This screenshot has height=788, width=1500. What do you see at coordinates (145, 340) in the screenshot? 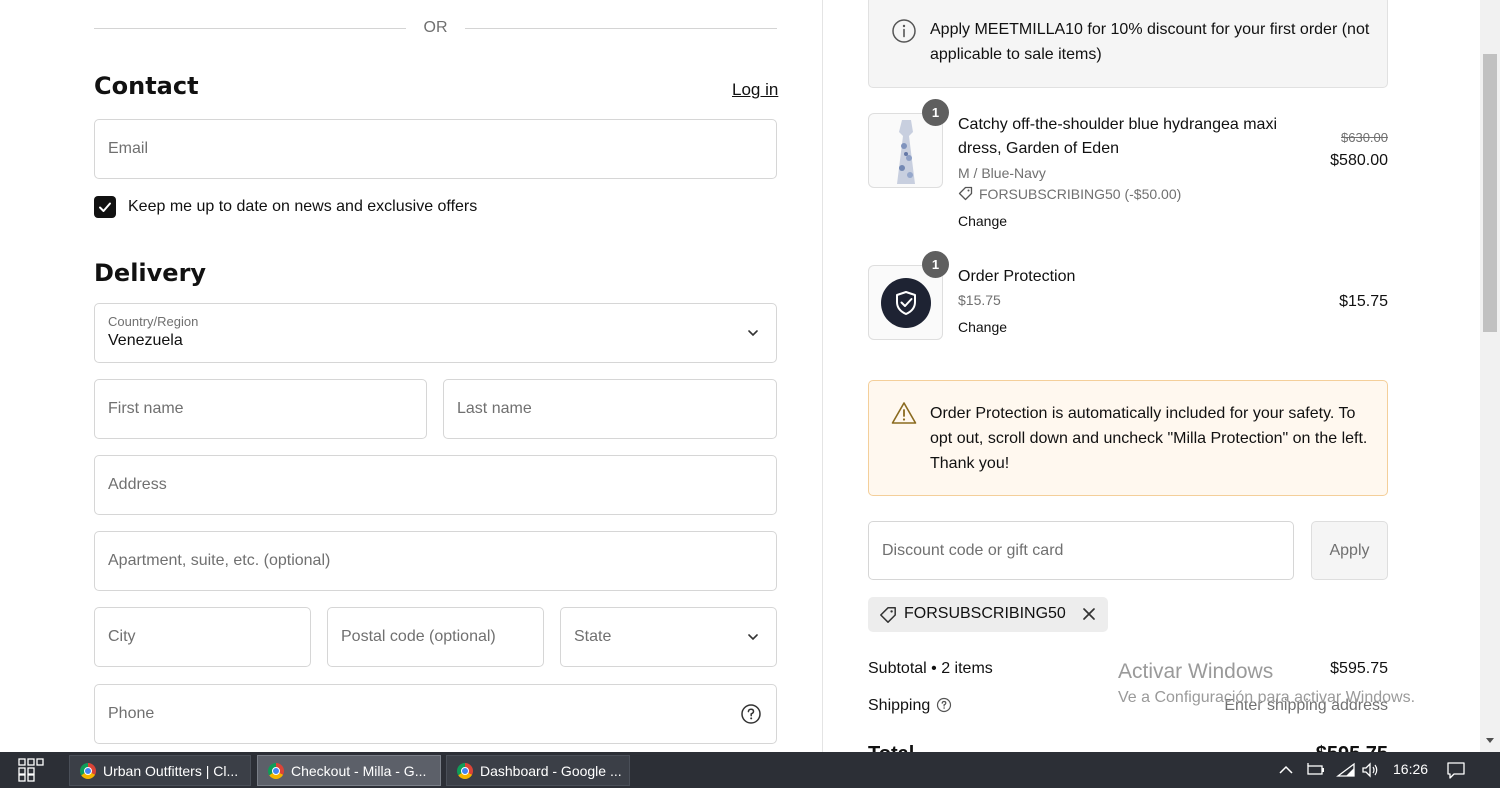
I see `country-value: Venezuela` at bounding box center [145, 340].